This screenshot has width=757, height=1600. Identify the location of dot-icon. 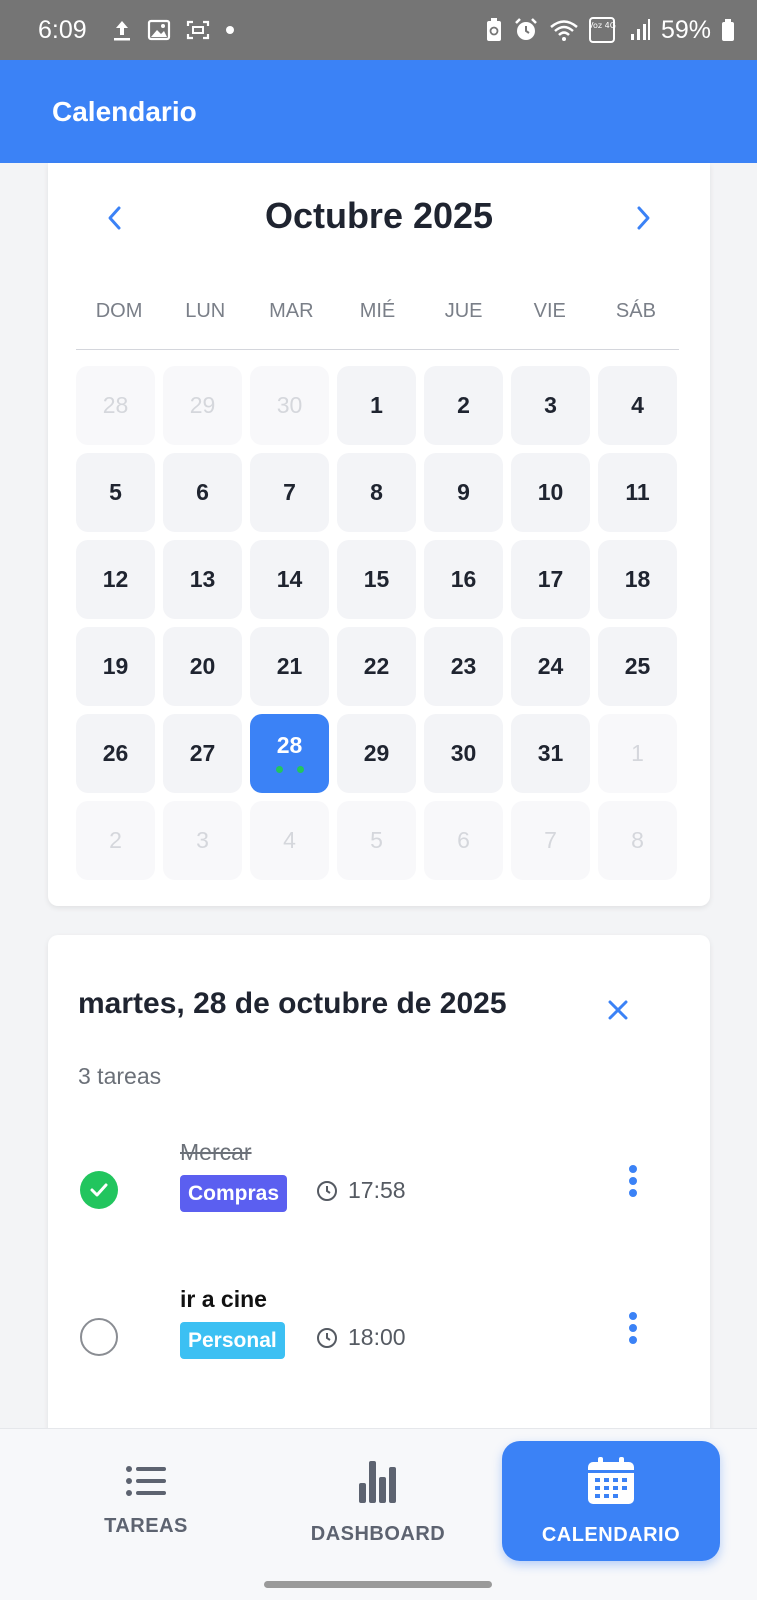
(230, 30).